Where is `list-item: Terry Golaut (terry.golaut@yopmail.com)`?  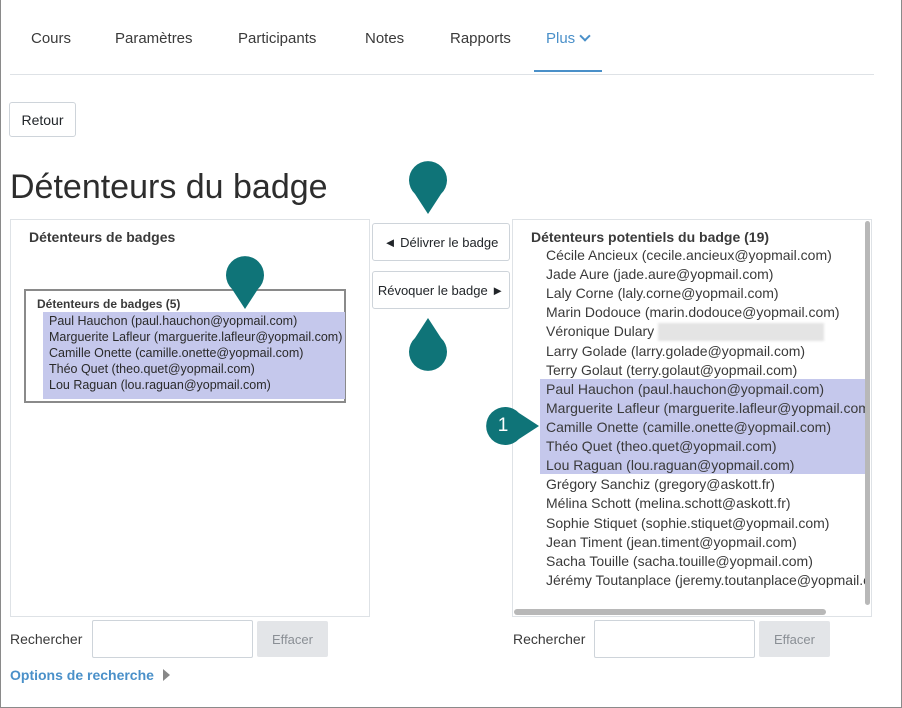 list-item: Terry Golaut (terry.golaut@yopmail.com) is located at coordinates (671, 370).